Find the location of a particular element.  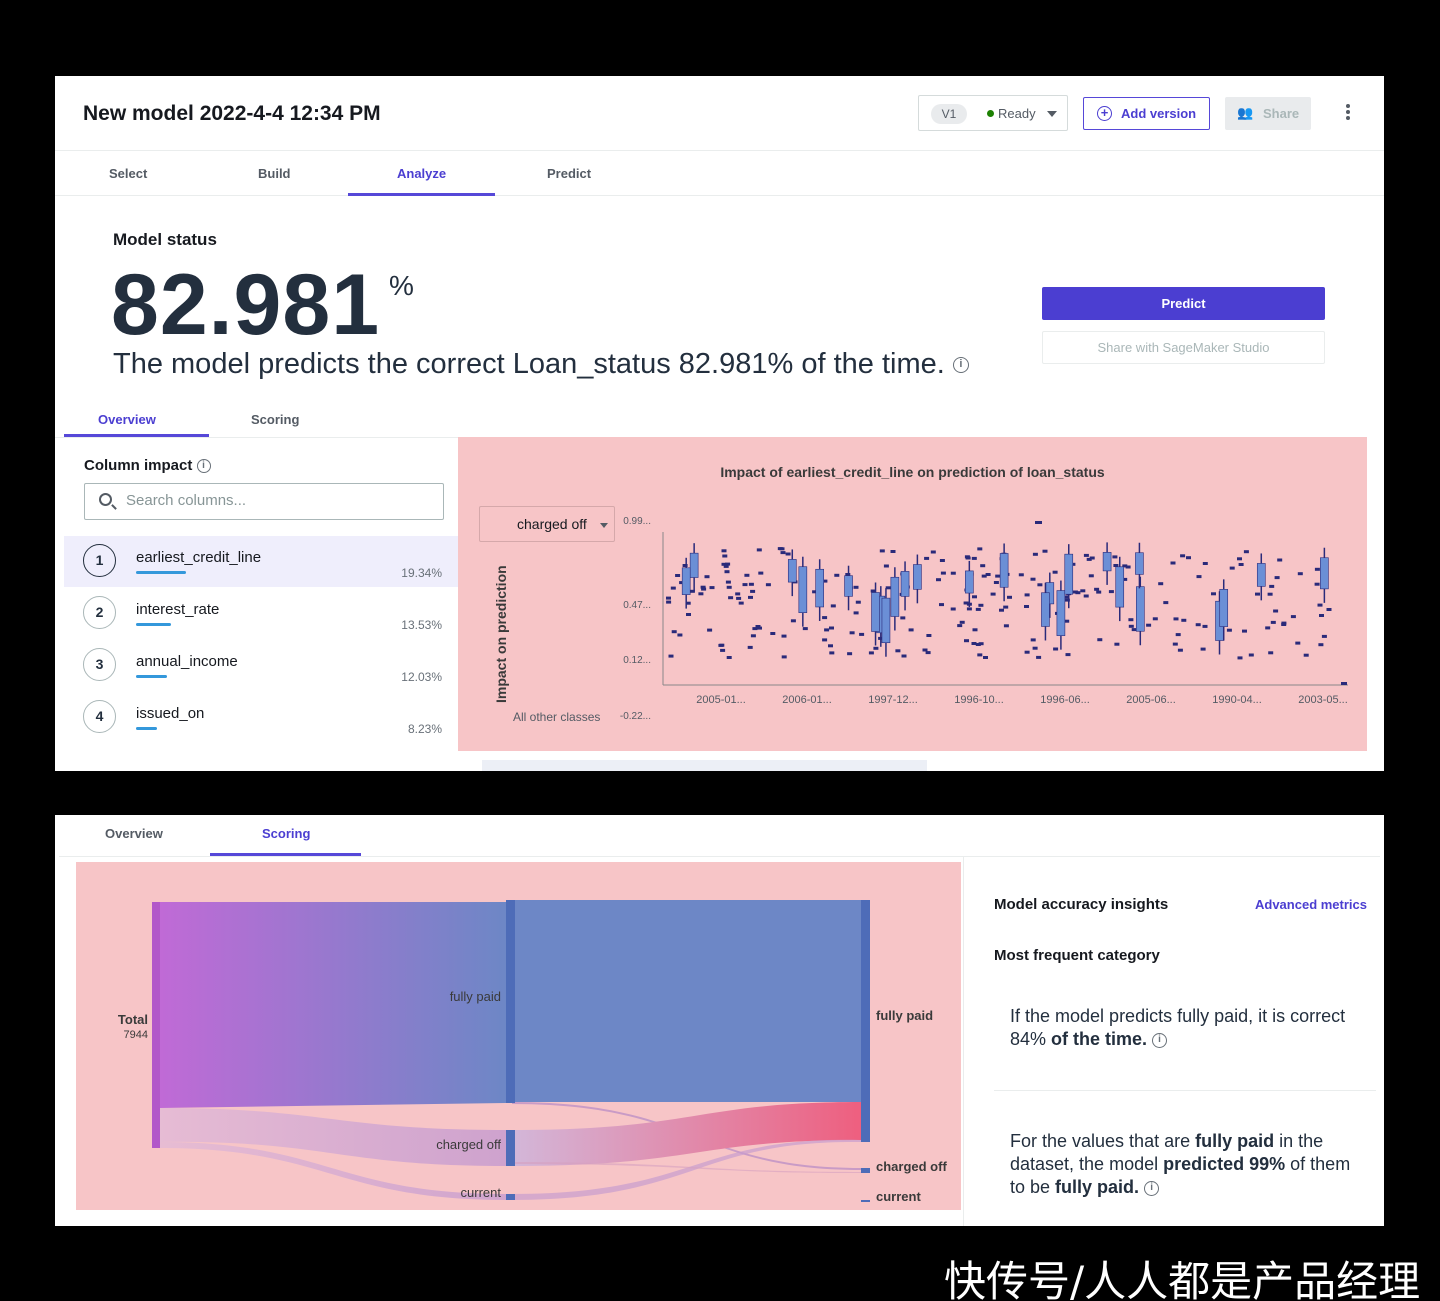

rank-badge: 2 is located at coordinates (99, 612).